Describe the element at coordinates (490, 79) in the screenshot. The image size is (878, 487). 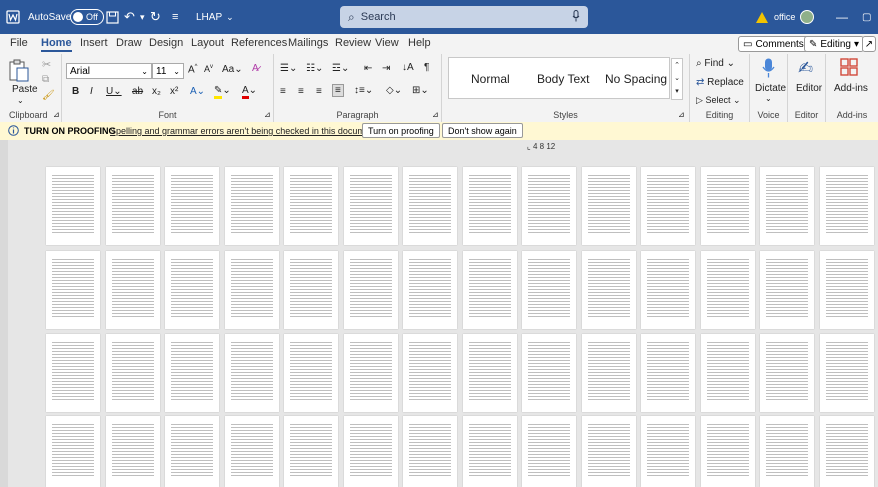
I see `style-normal: Normal` at that location.